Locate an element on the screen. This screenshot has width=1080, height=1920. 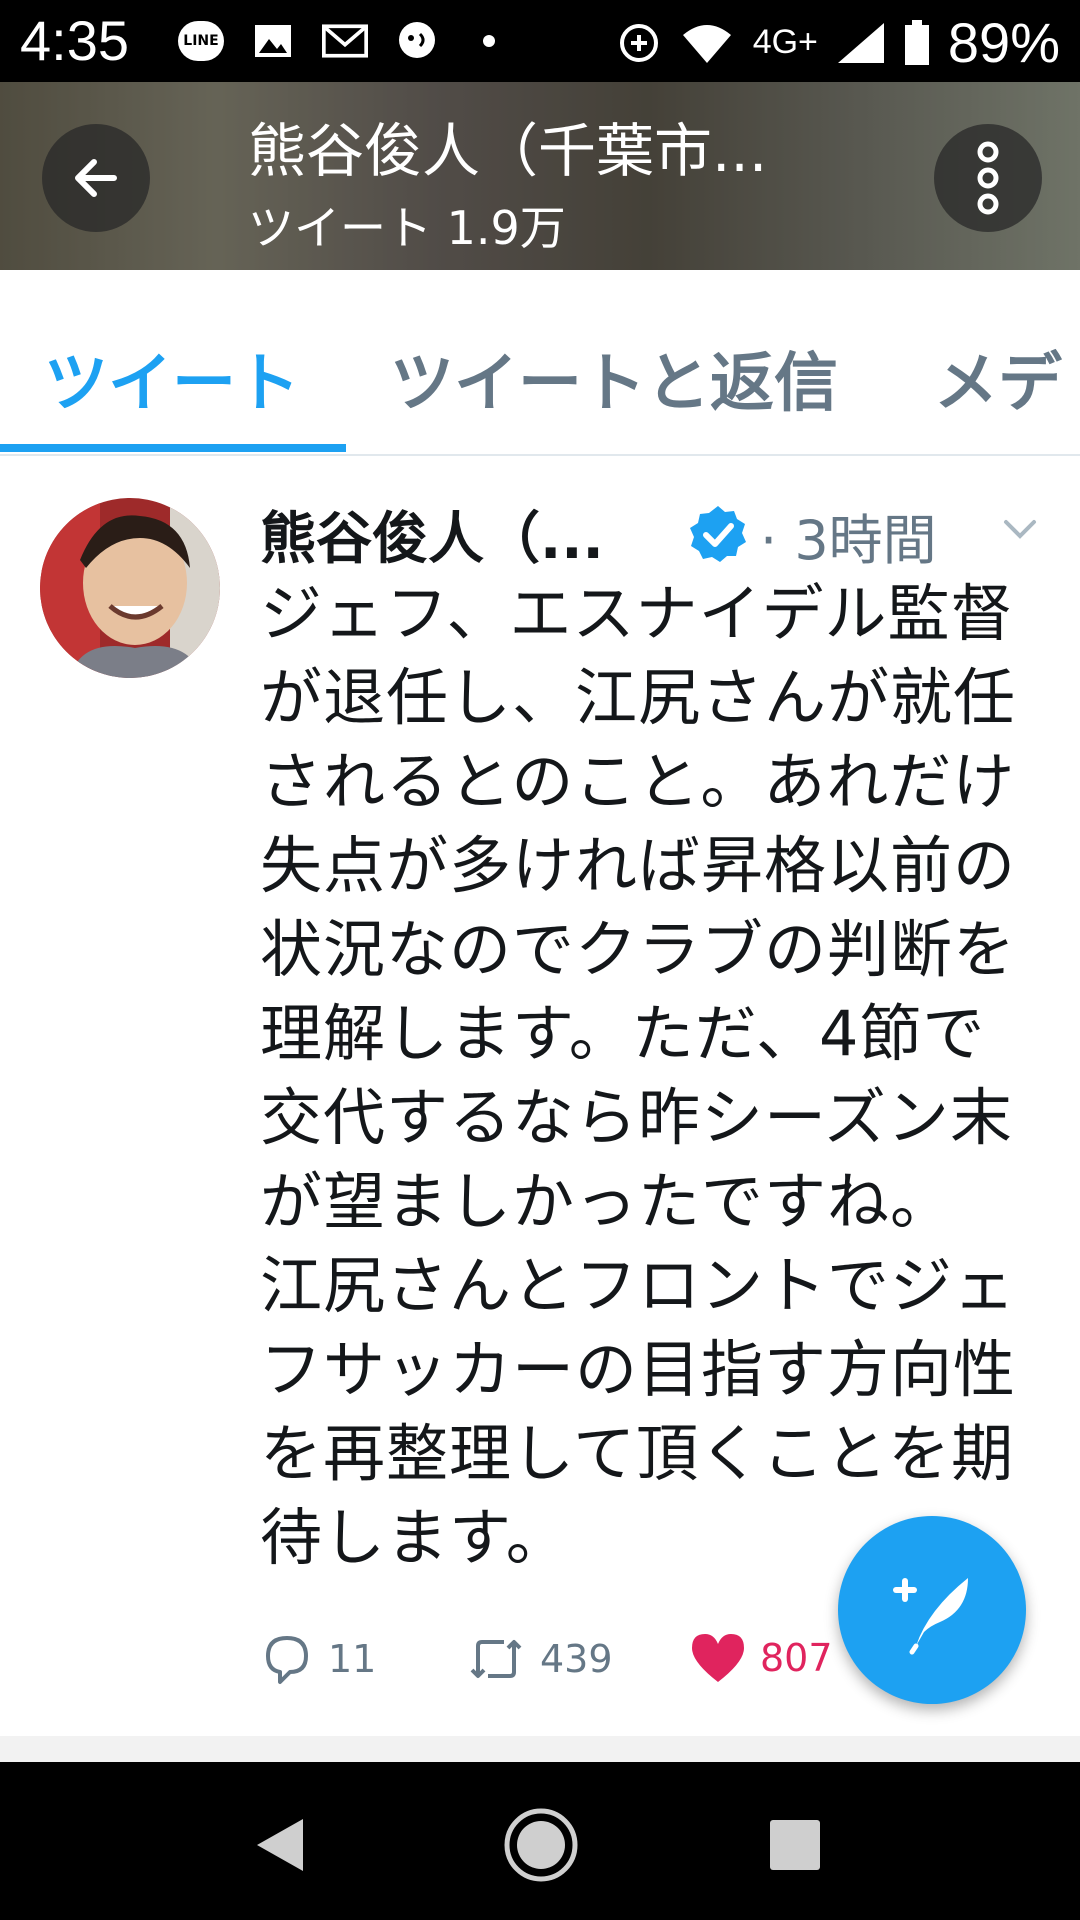
profile-header: 熊谷俊人（千葉市... ツイート 1.9万 is located at coordinates (540, 176).